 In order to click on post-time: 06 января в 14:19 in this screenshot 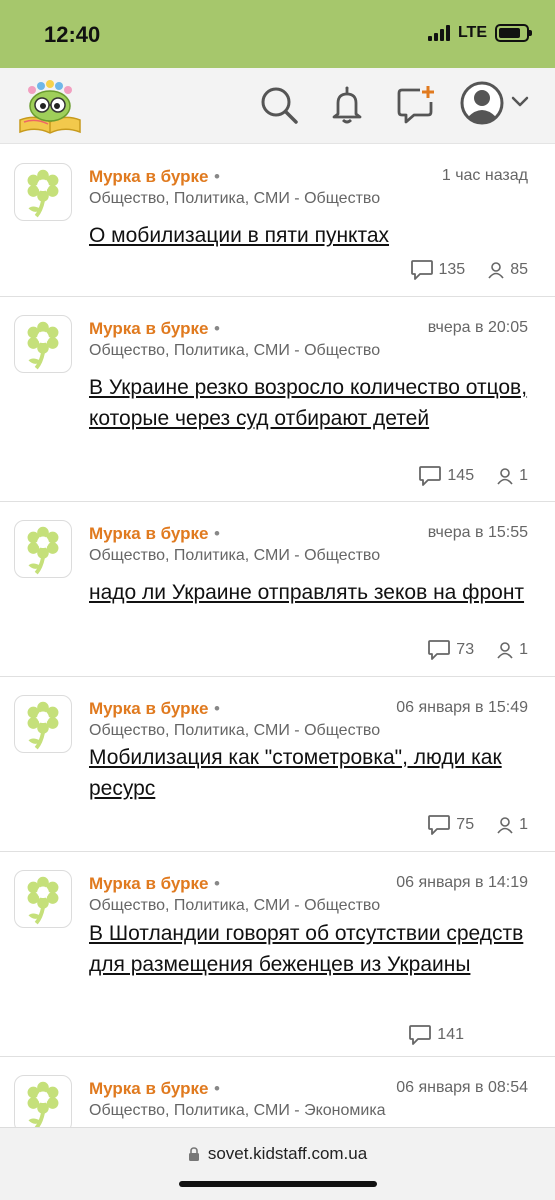, I will do `click(462, 882)`.